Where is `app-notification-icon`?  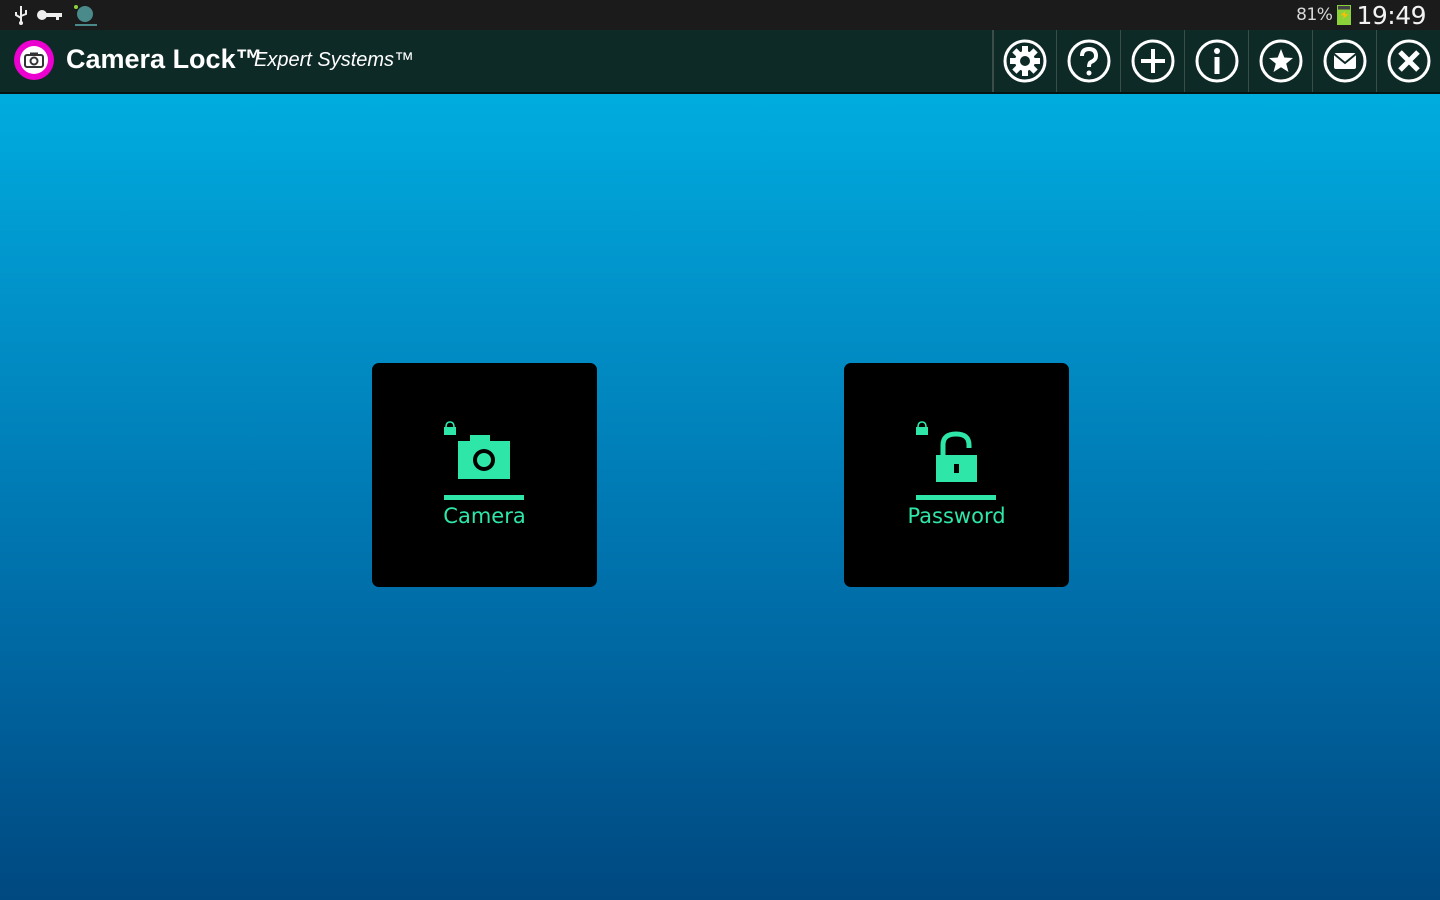 app-notification-icon is located at coordinates (85, 15).